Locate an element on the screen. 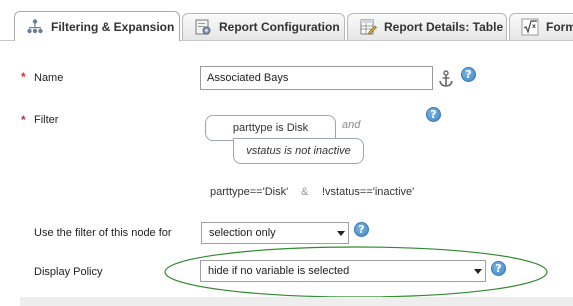 The height and width of the screenshot is (306, 573). display-policy-label: Display Policy is located at coordinates (68, 272).